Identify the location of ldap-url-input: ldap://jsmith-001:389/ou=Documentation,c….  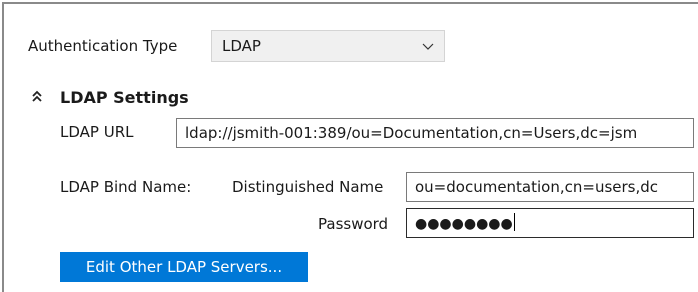
(435, 133).